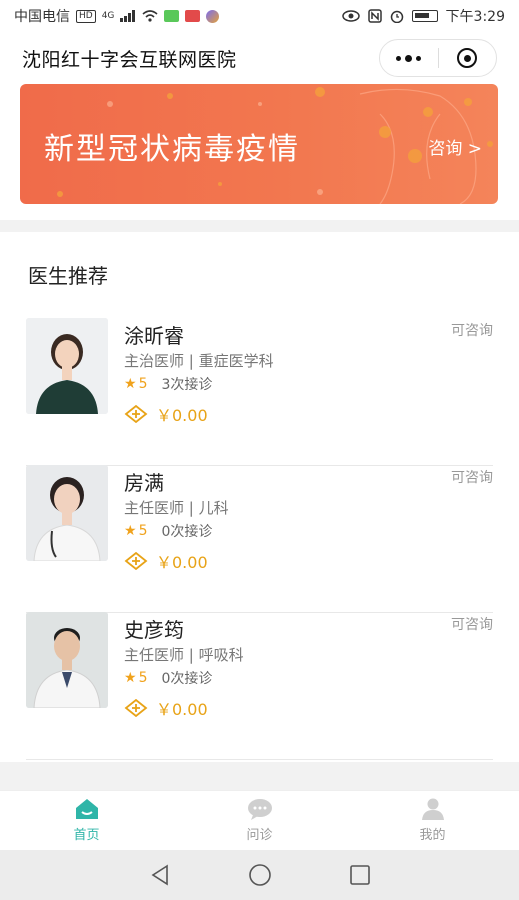  What do you see at coordinates (129, 59) in the screenshot?
I see `page-title: 沈阳红十字会互联网医院` at bounding box center [129, 59].